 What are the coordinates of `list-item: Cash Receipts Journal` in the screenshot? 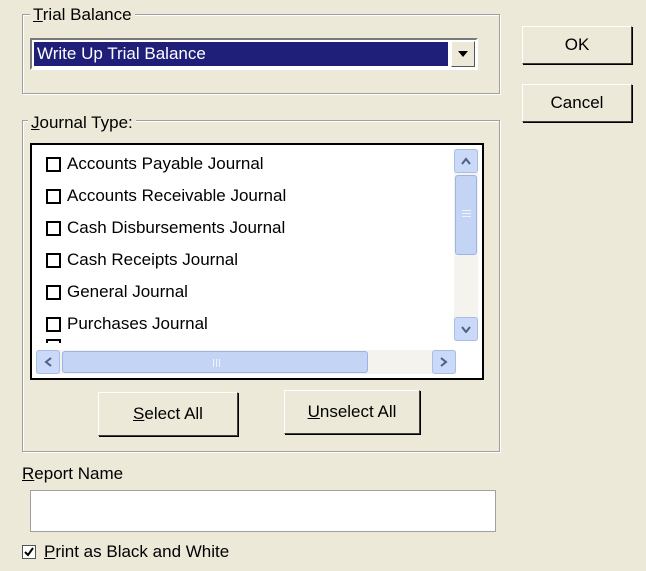 It's located at (142, 260).